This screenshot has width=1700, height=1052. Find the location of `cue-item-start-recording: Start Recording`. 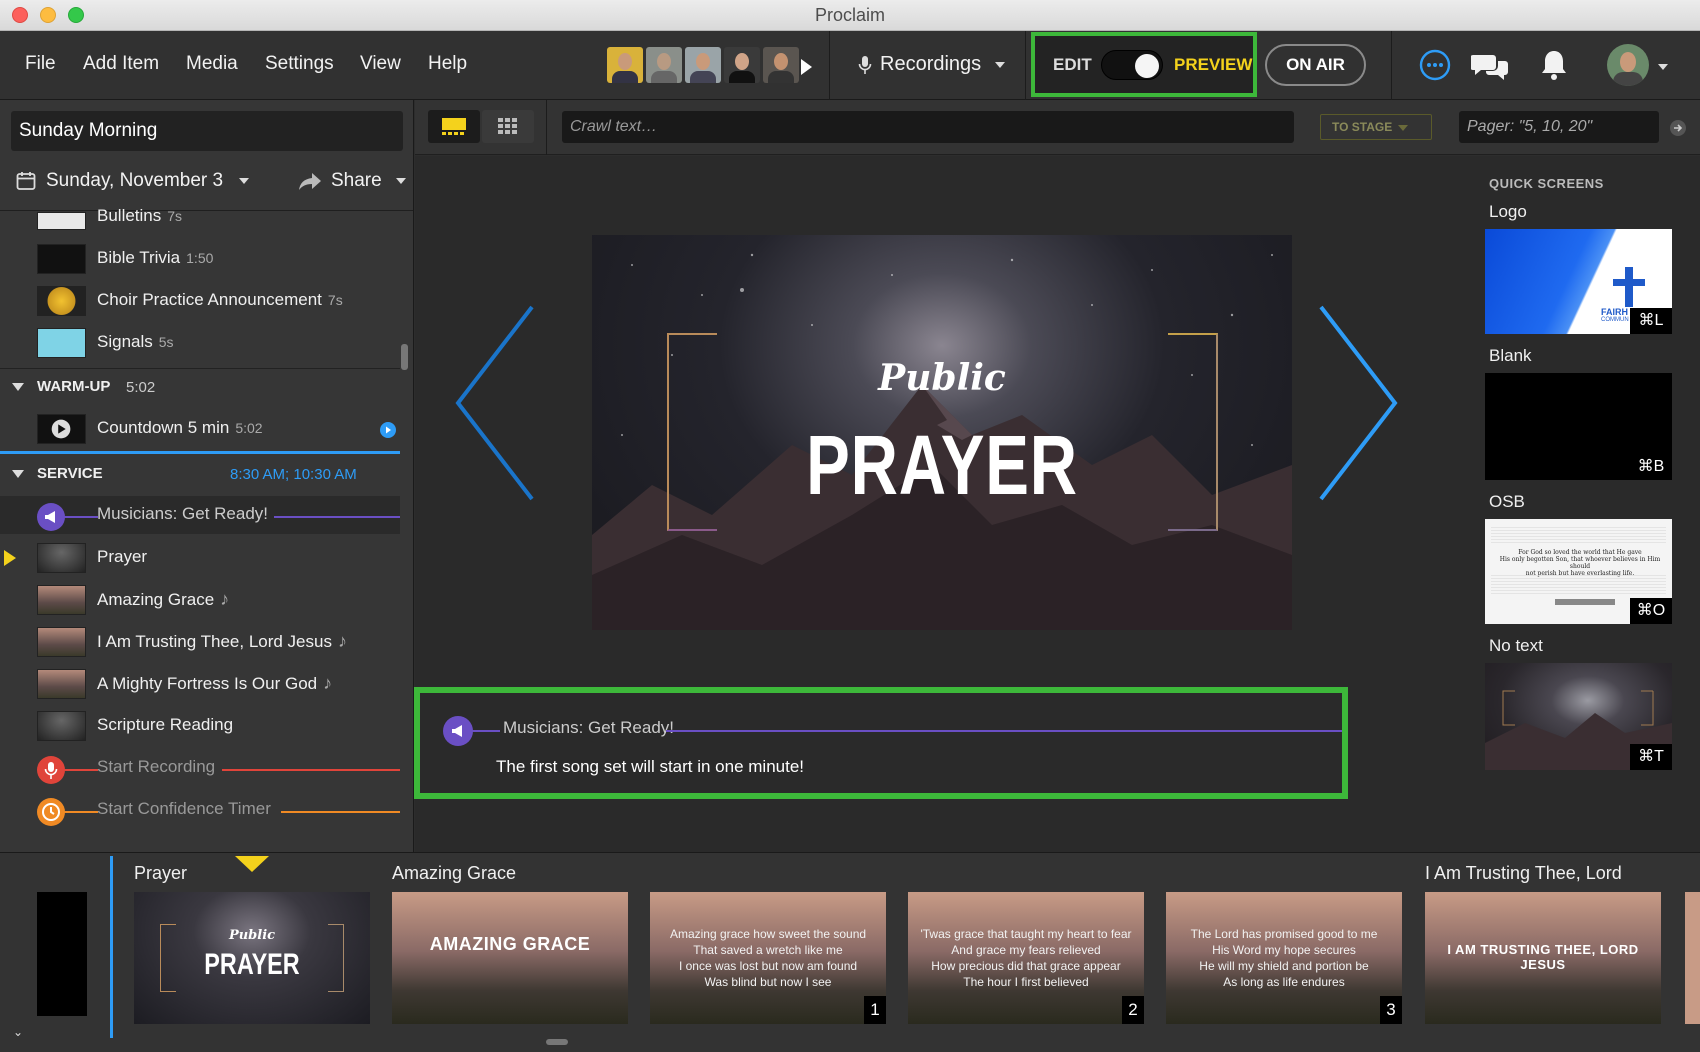

cue-item-start-recording: Start Recording is located at coordinates (200, 768).